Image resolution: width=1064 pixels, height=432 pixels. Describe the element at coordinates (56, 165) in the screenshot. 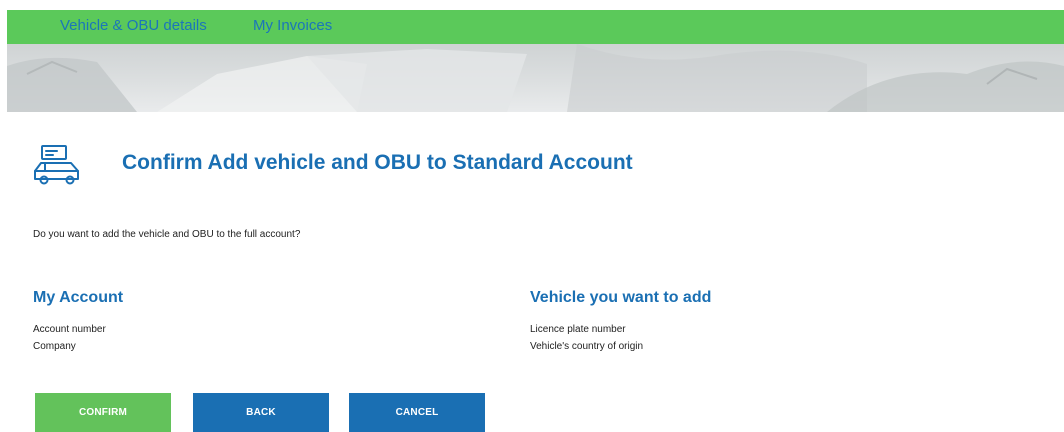

I see `vehicle-obu-icon` at that location.